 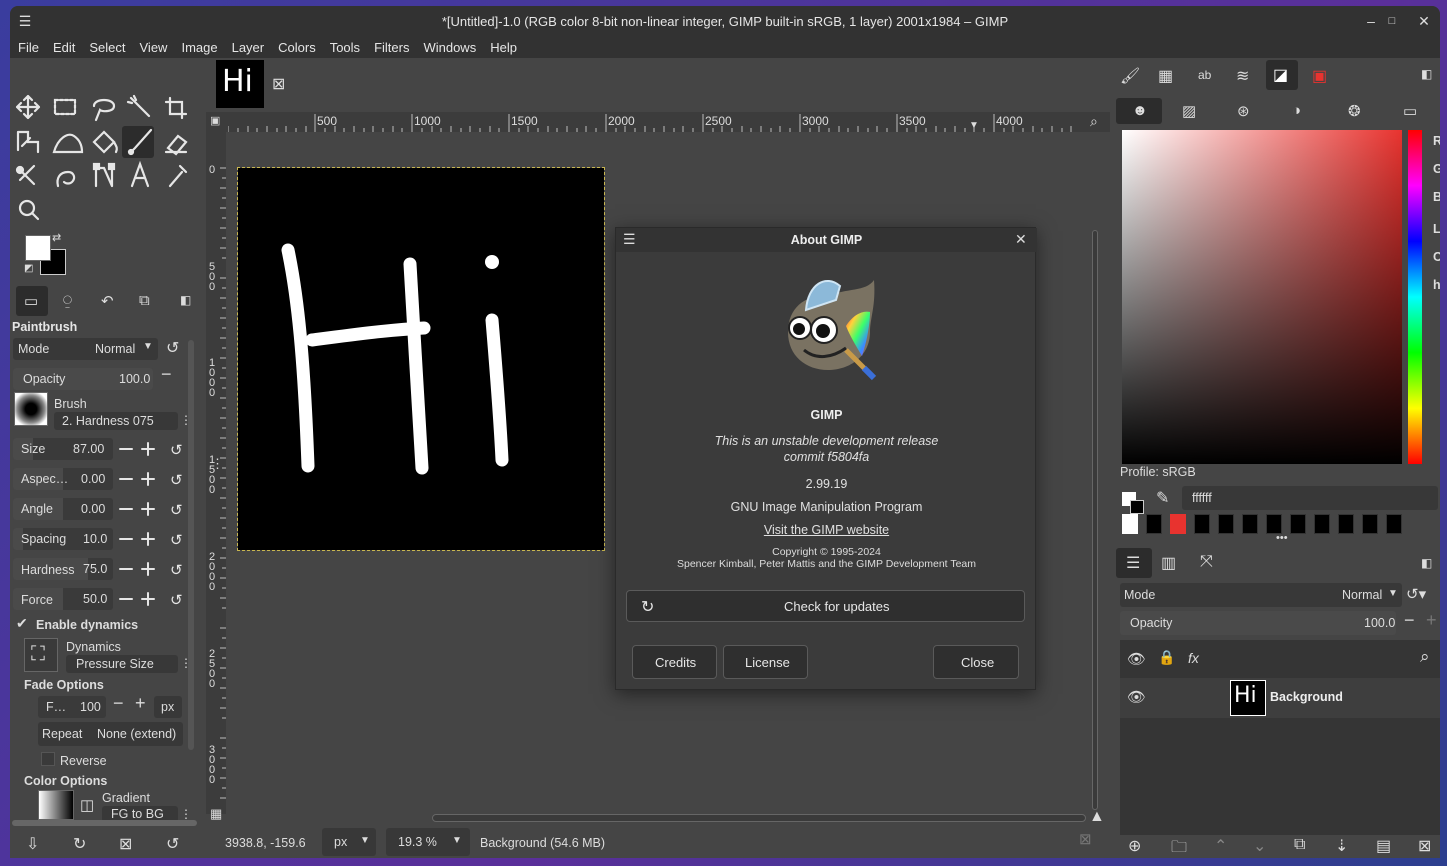 What do you see at coordinates (148, 449) in the screenshot?
I see `size-increase-icon` at bounding box center [148, 449].